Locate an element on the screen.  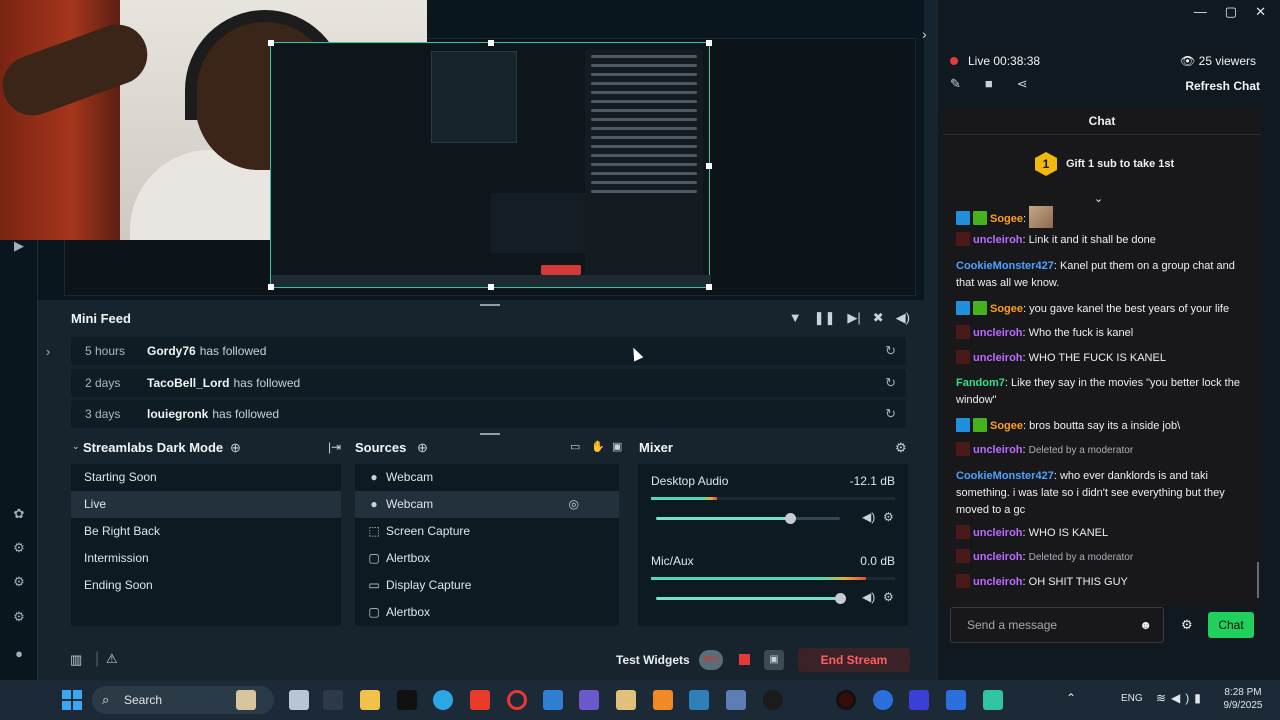
emote-icon: ☻ is located at coordinates (1145, 625).